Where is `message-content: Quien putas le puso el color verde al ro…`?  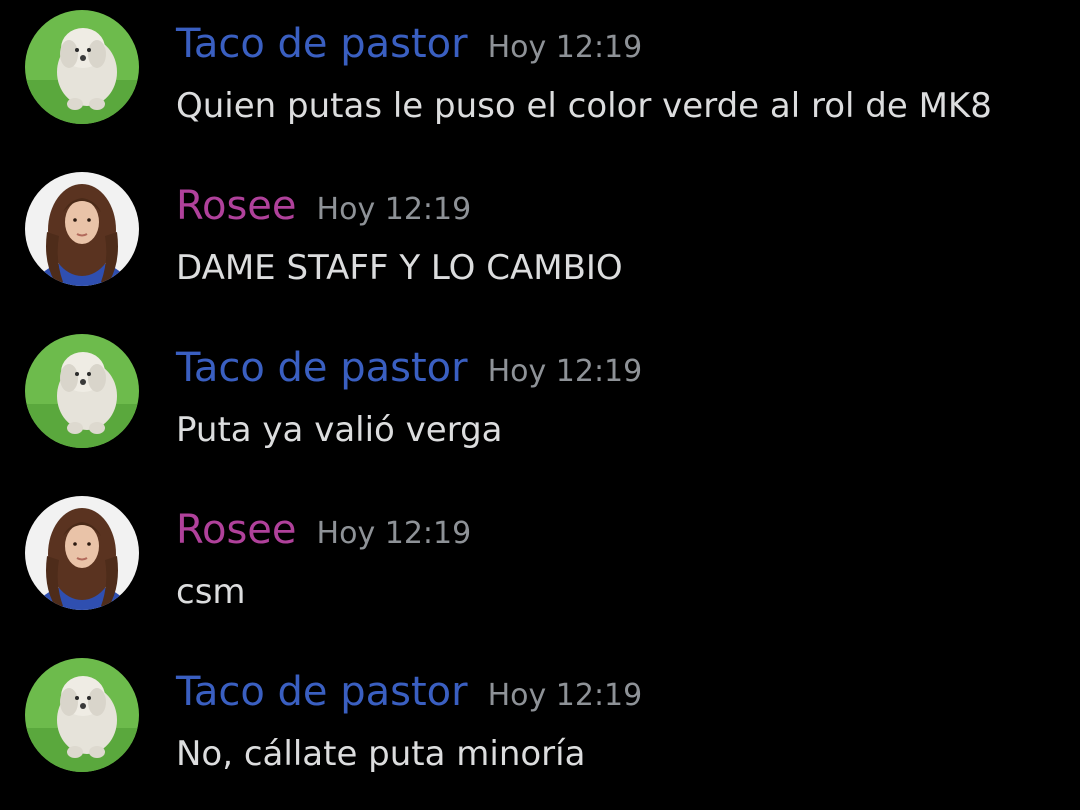 message-content: Quien putas le puso el color verde al ro… is located at coordinates (584, 106).